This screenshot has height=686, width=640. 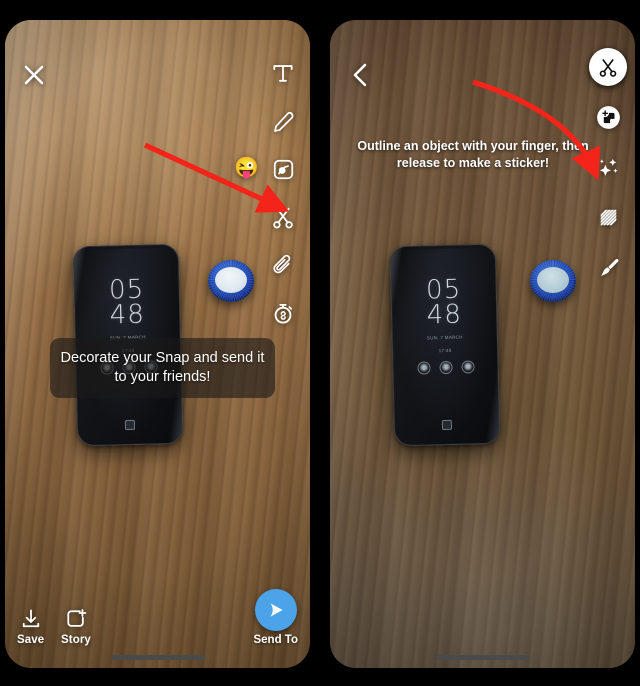 I want to click on send-arrow-icon, so click(x=276, y=610).